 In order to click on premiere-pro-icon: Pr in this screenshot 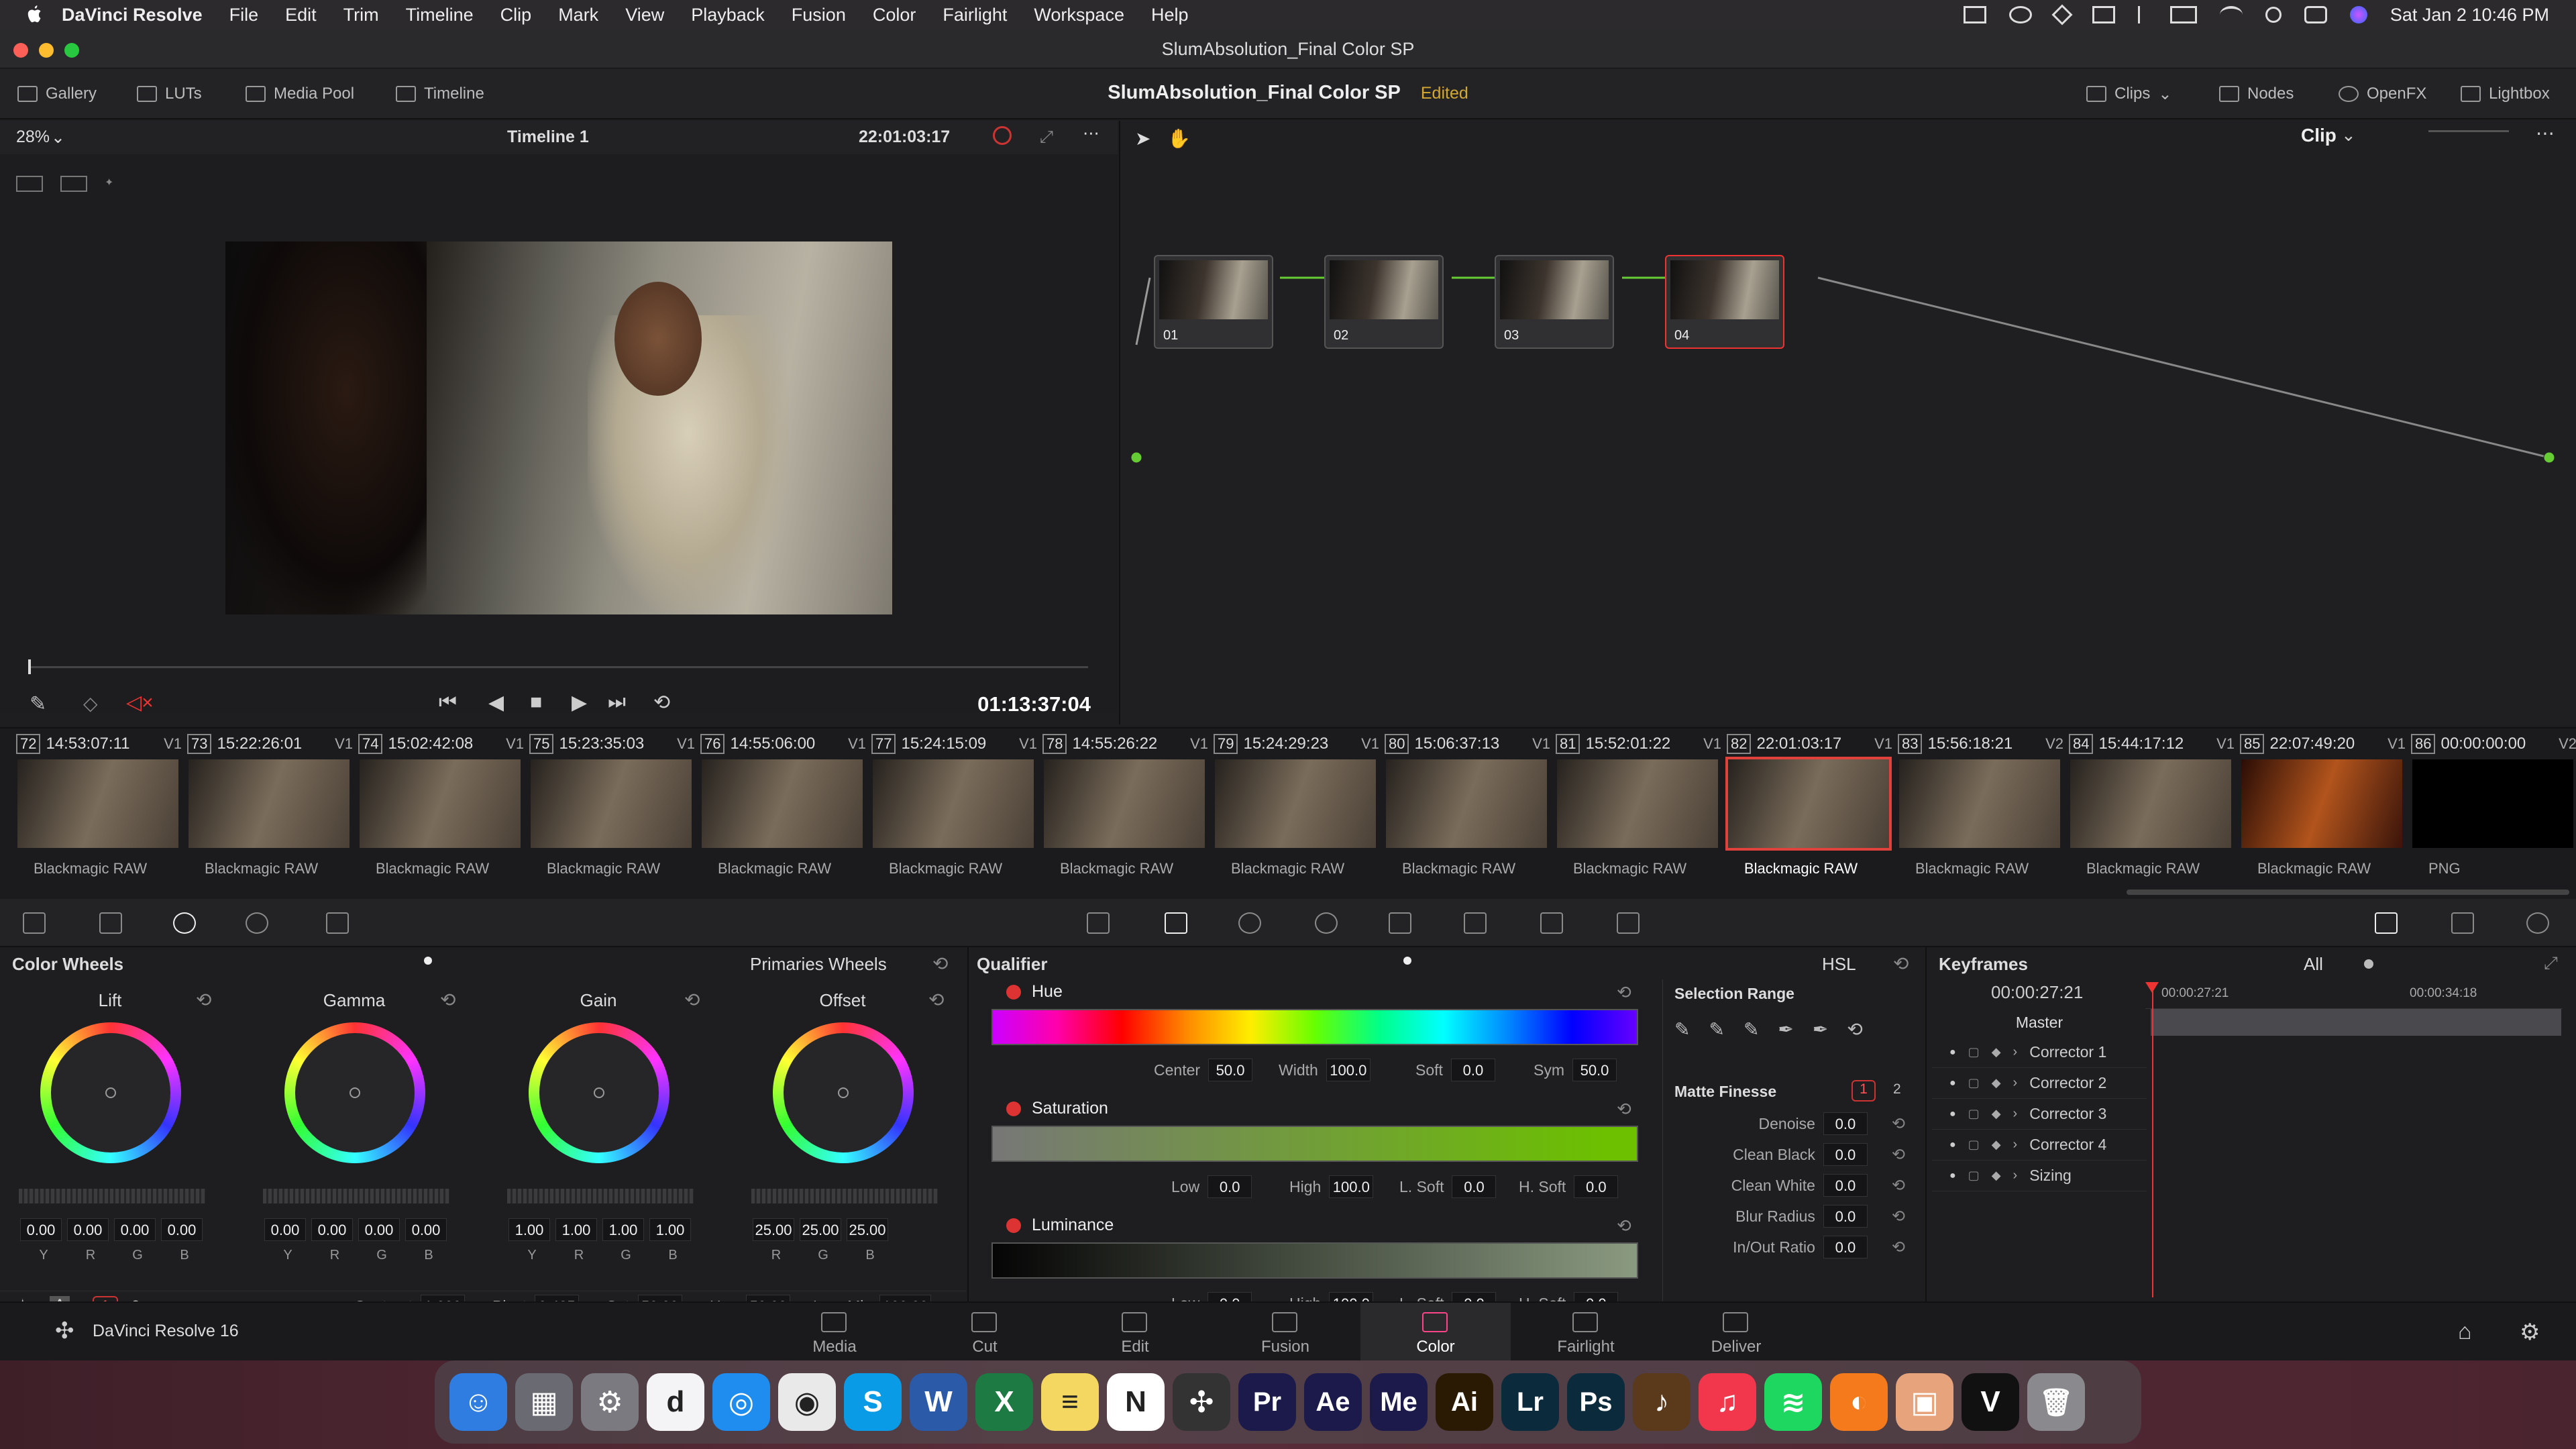, I will do `click(1267, 1402)`.